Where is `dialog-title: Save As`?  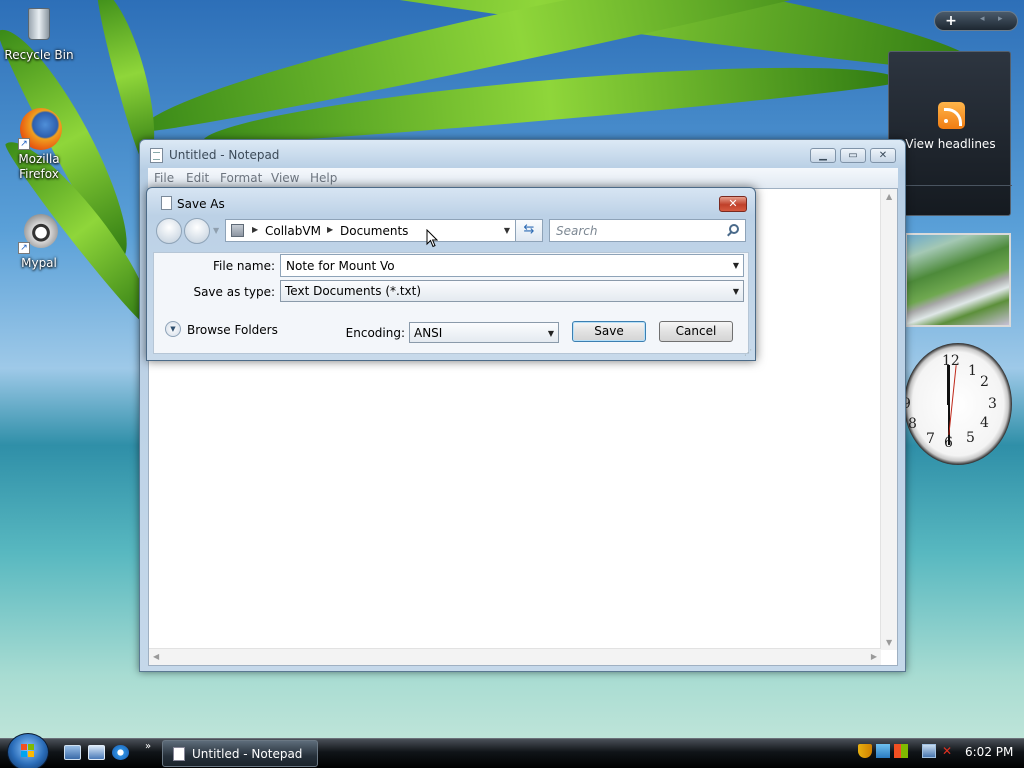 dialog-title: Save As is located at coordinates (201, 204).